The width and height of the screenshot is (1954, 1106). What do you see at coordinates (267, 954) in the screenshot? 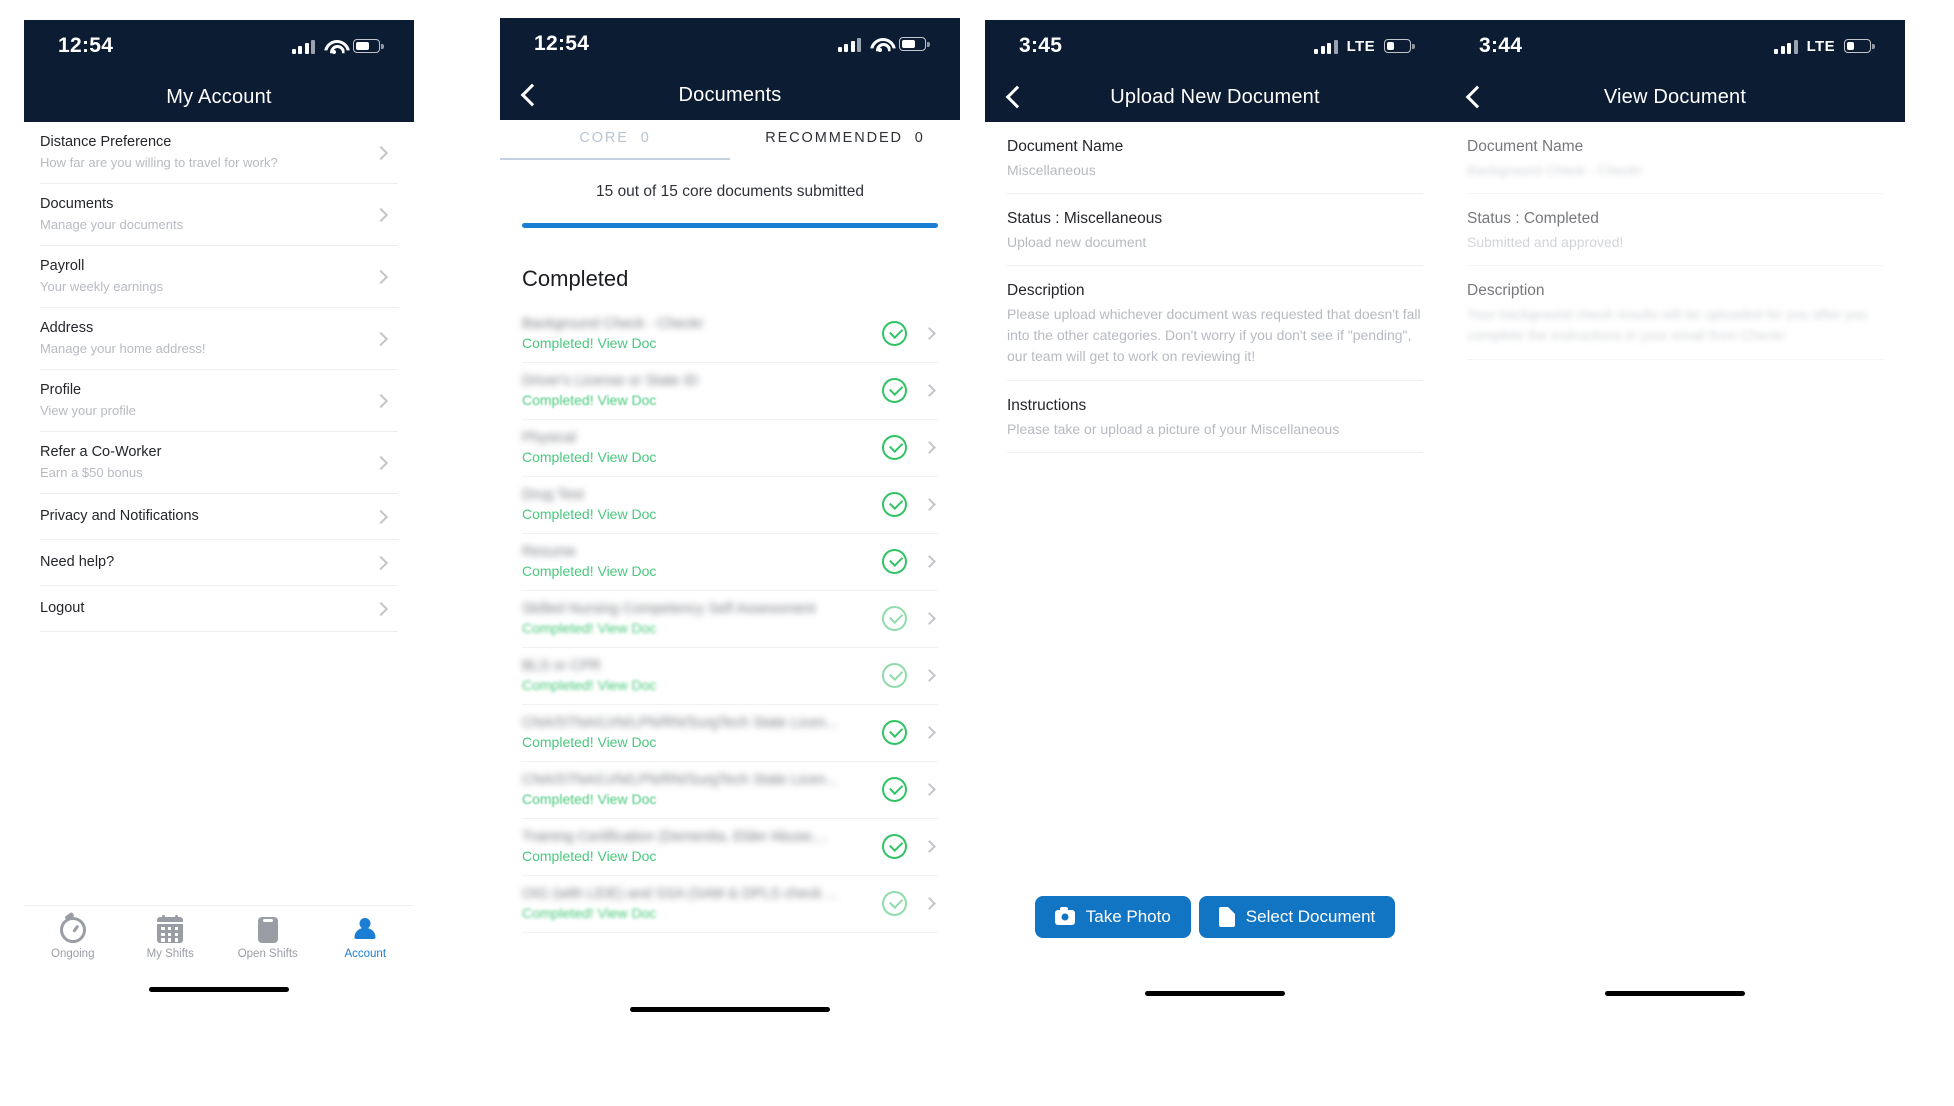
I see `tab-label: Open Shifts` at bounding box center [267, 954].